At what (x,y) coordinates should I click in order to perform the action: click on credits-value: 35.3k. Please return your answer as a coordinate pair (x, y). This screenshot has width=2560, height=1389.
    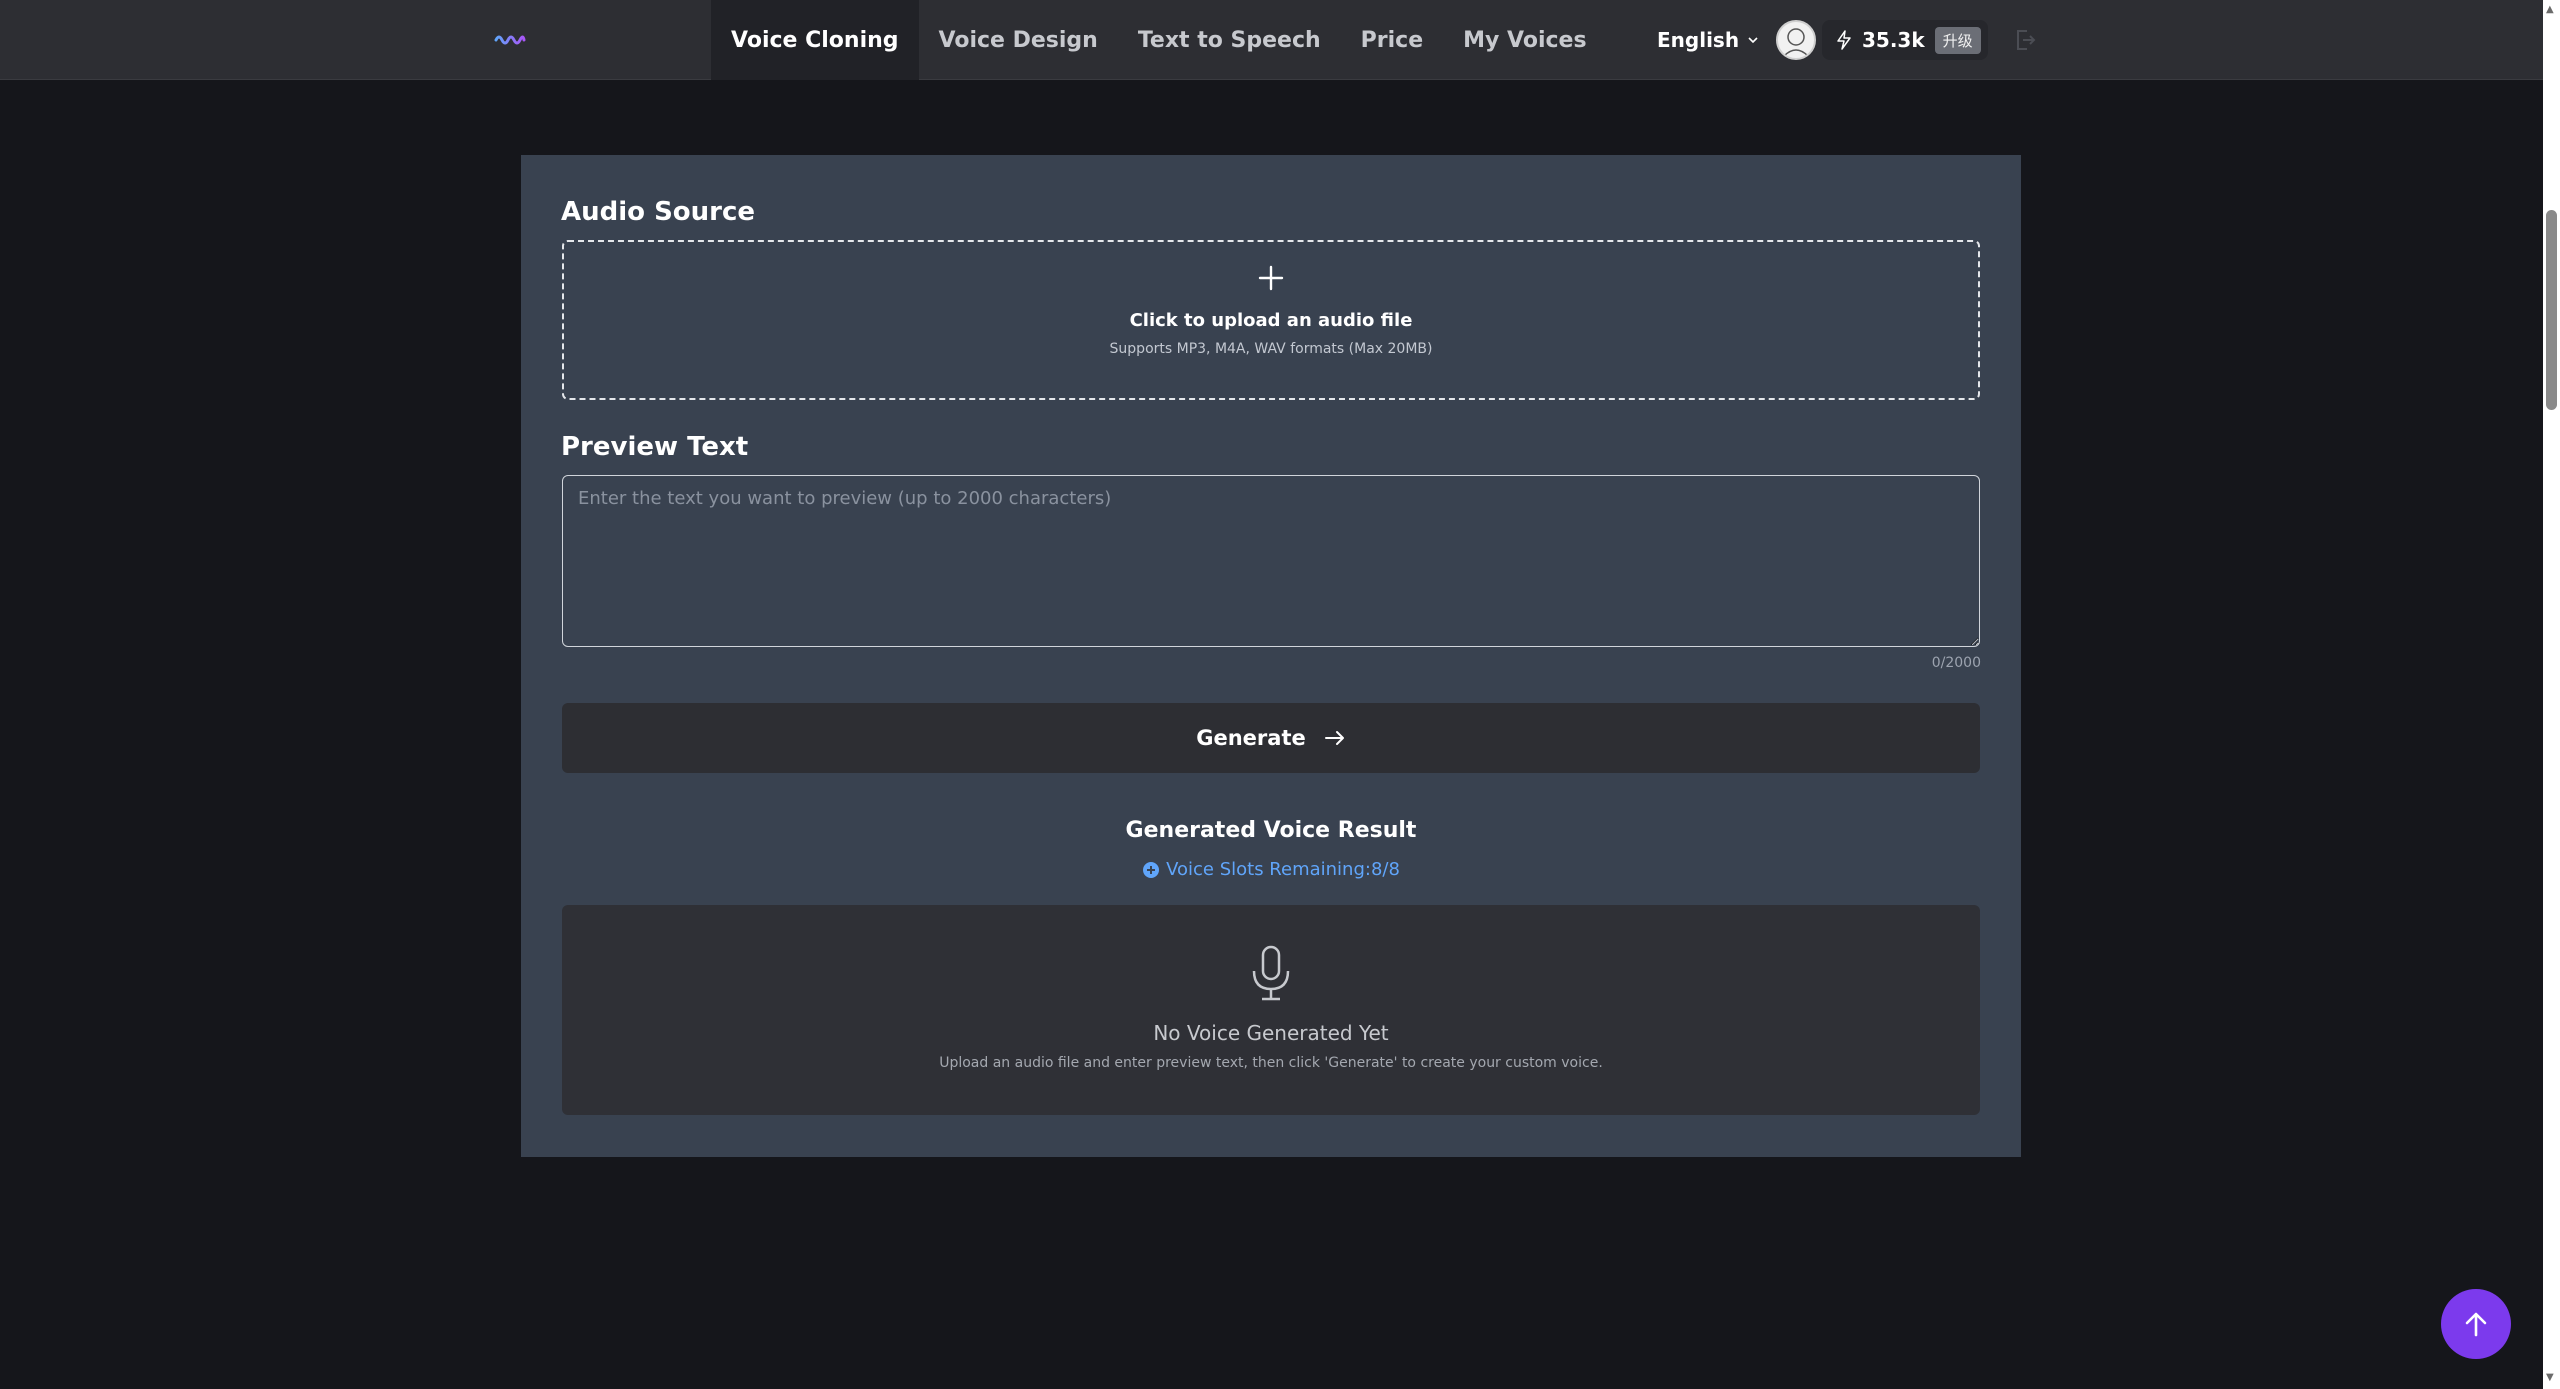
    Looking at the image, I should click on (1893, 40).